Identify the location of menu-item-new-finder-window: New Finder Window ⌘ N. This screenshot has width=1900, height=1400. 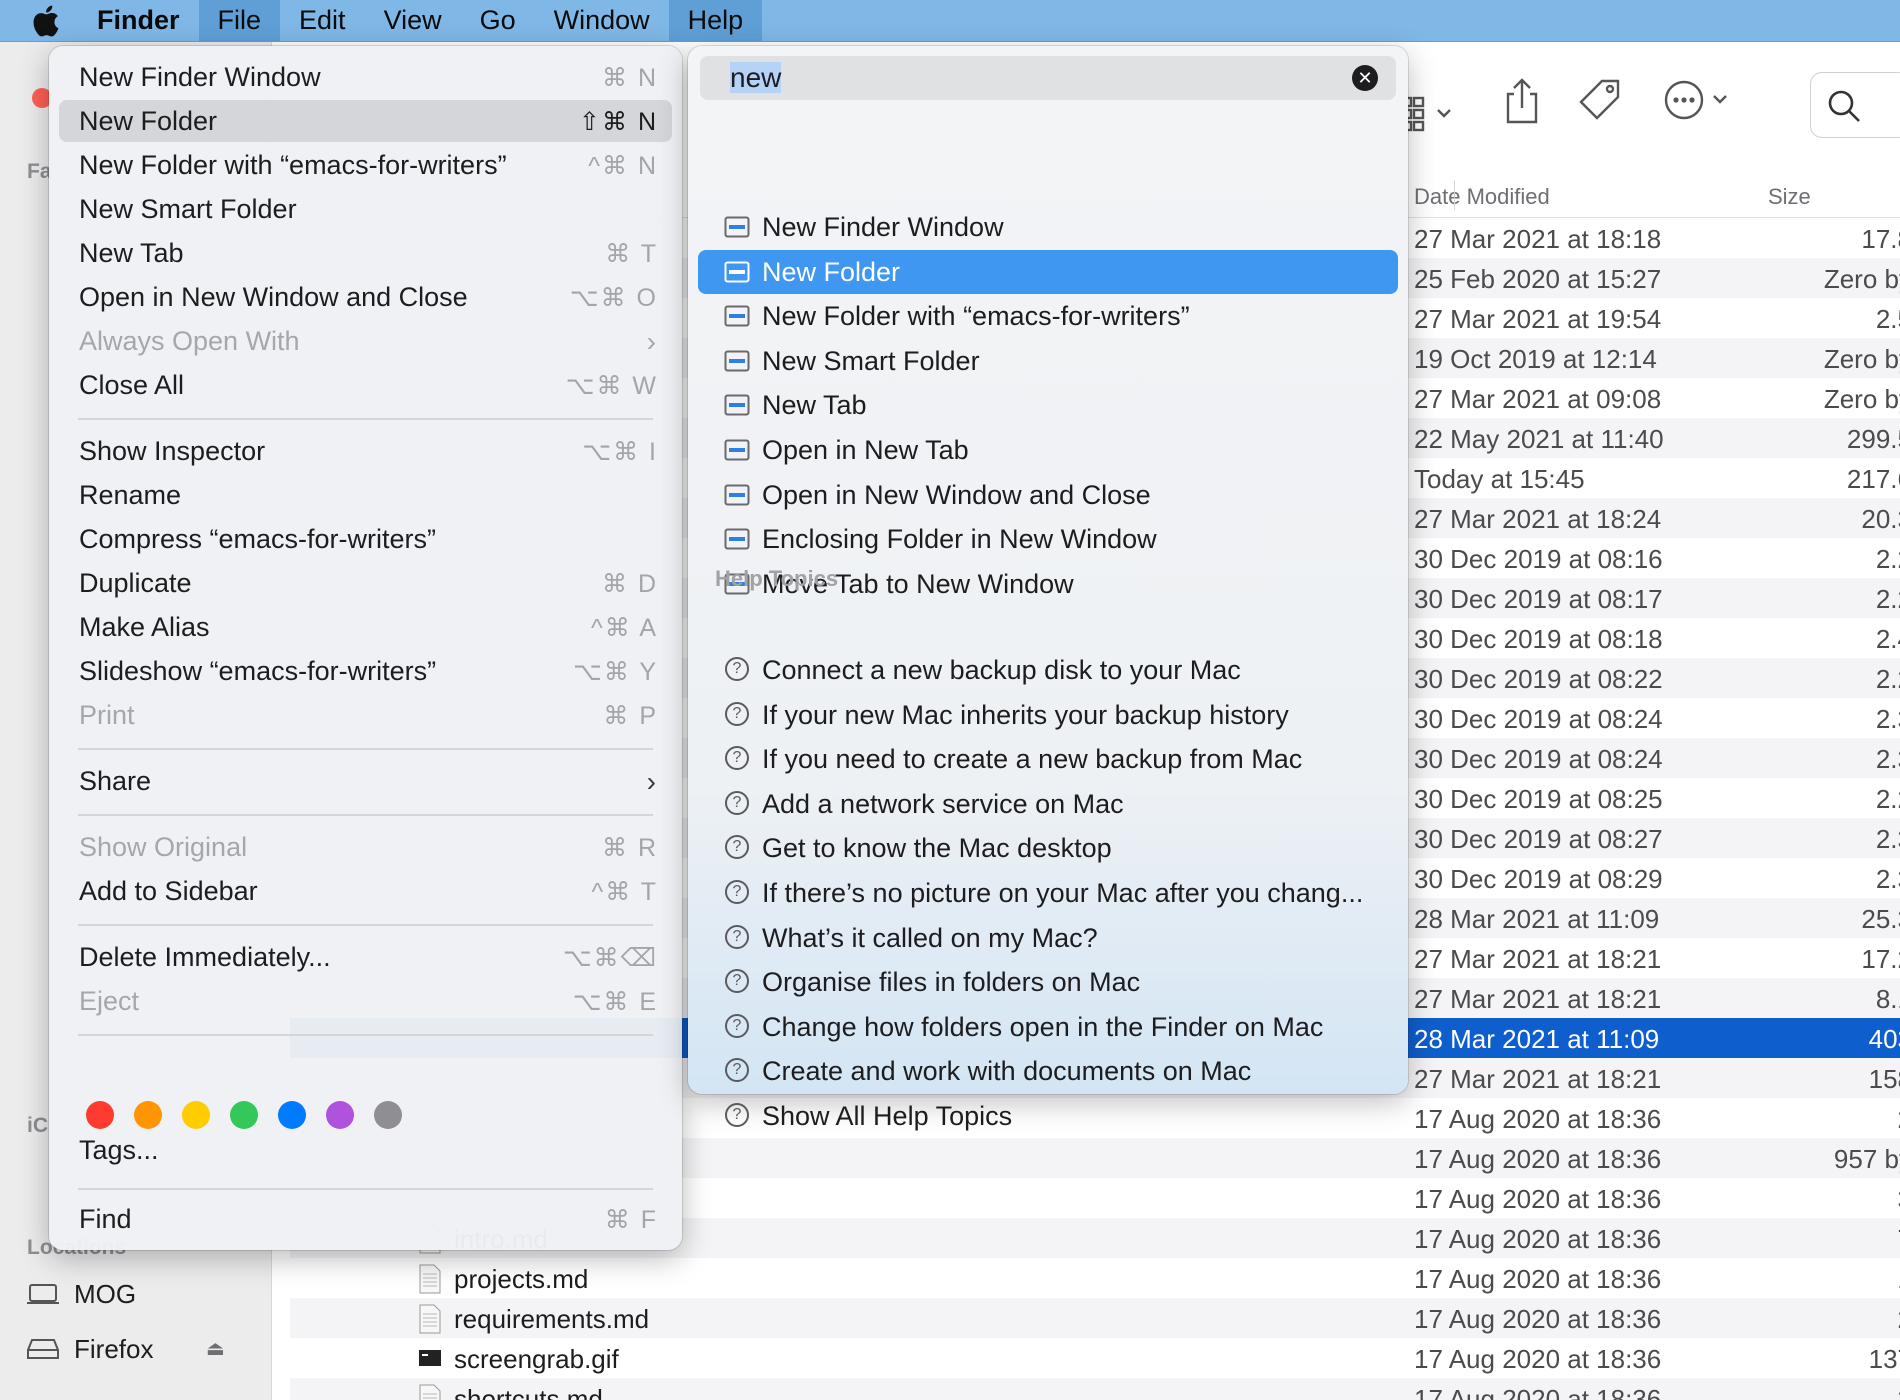
(365, 77).